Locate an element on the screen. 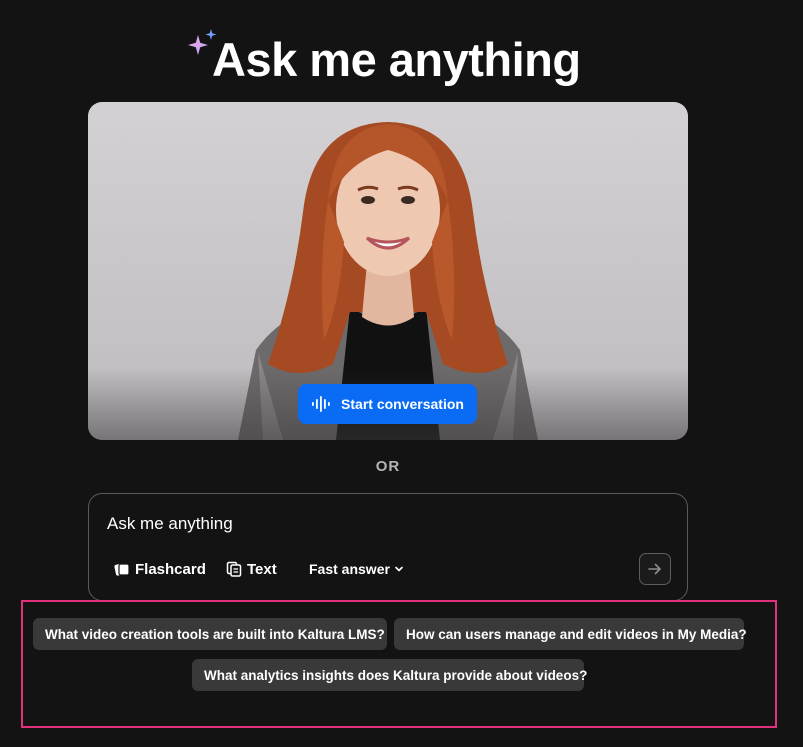 This screenshot has width=803, height=747. text-button: Text is located at coordinates (251, 569).